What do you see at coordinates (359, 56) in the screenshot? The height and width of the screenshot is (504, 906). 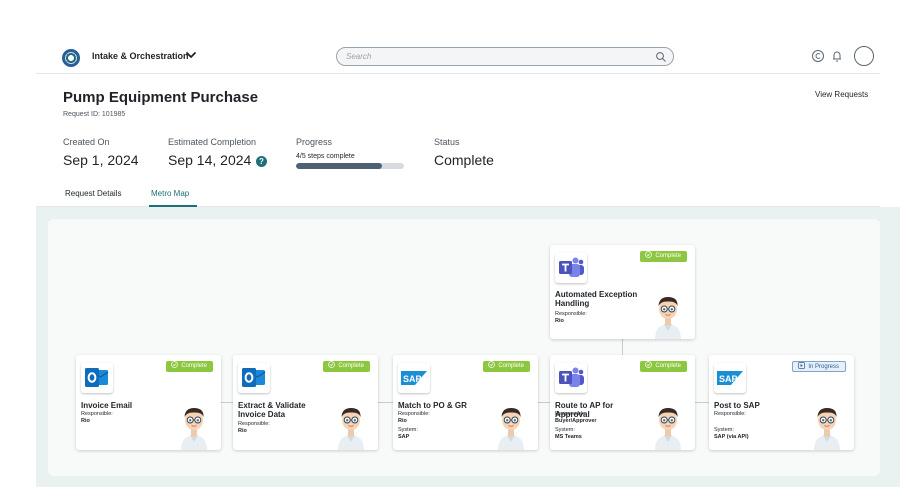 I see `search-placeholder: Search` at bounding box center [359, 56].